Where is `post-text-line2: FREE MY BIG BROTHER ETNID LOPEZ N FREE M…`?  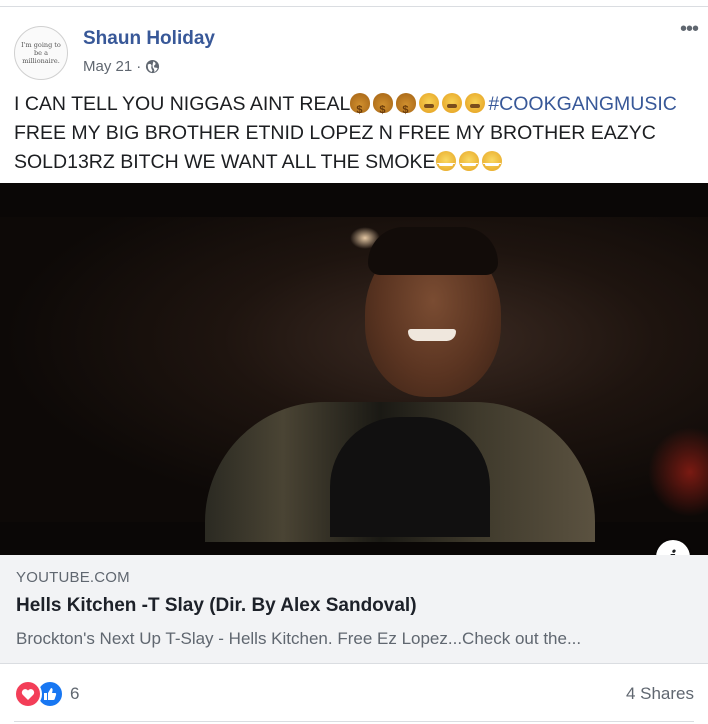
post-text-line2: FREE MY BIG BROTHER ETNID LOPEZ N FREE M… is located at coordinates (335, 147).